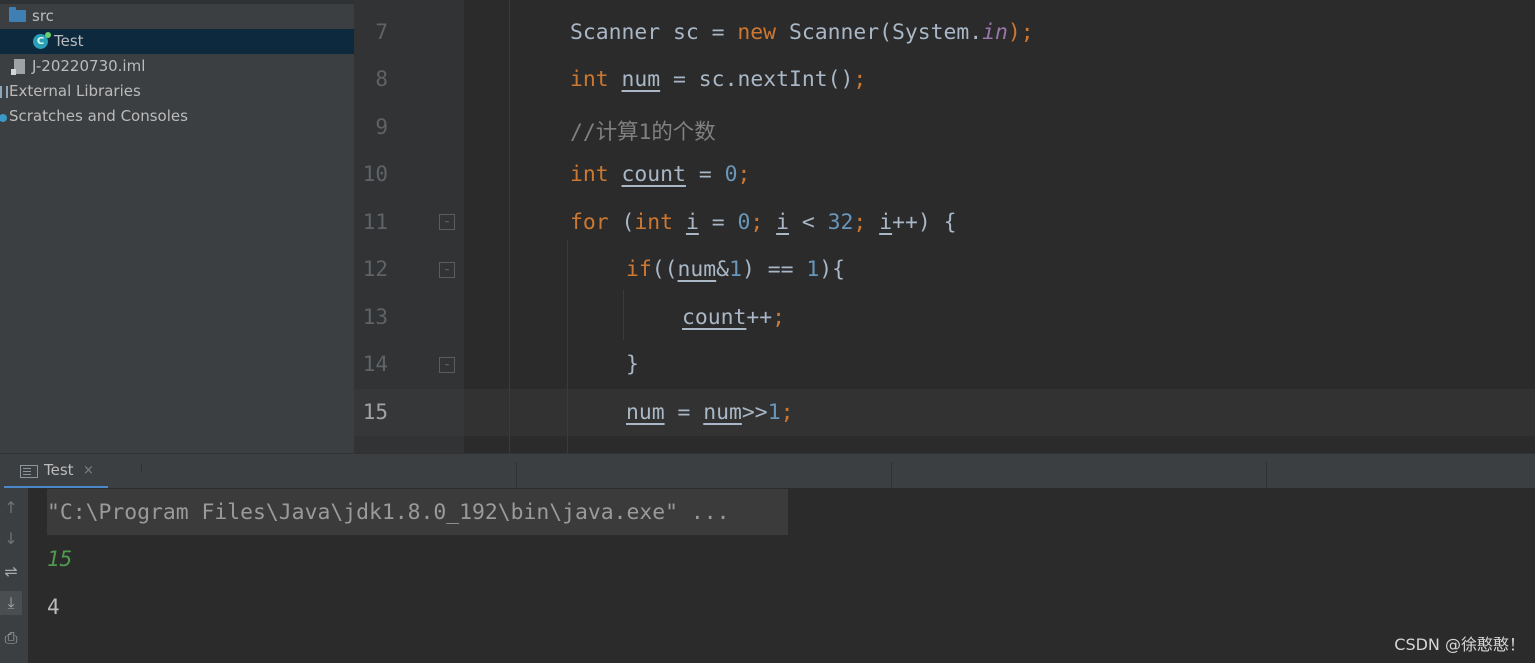 This screenshot has height=663, width=1535. What do you see at coordinates (60, 559) in the screenshot?
I see `console-user-input: 15` at bounding box center [60, 559].